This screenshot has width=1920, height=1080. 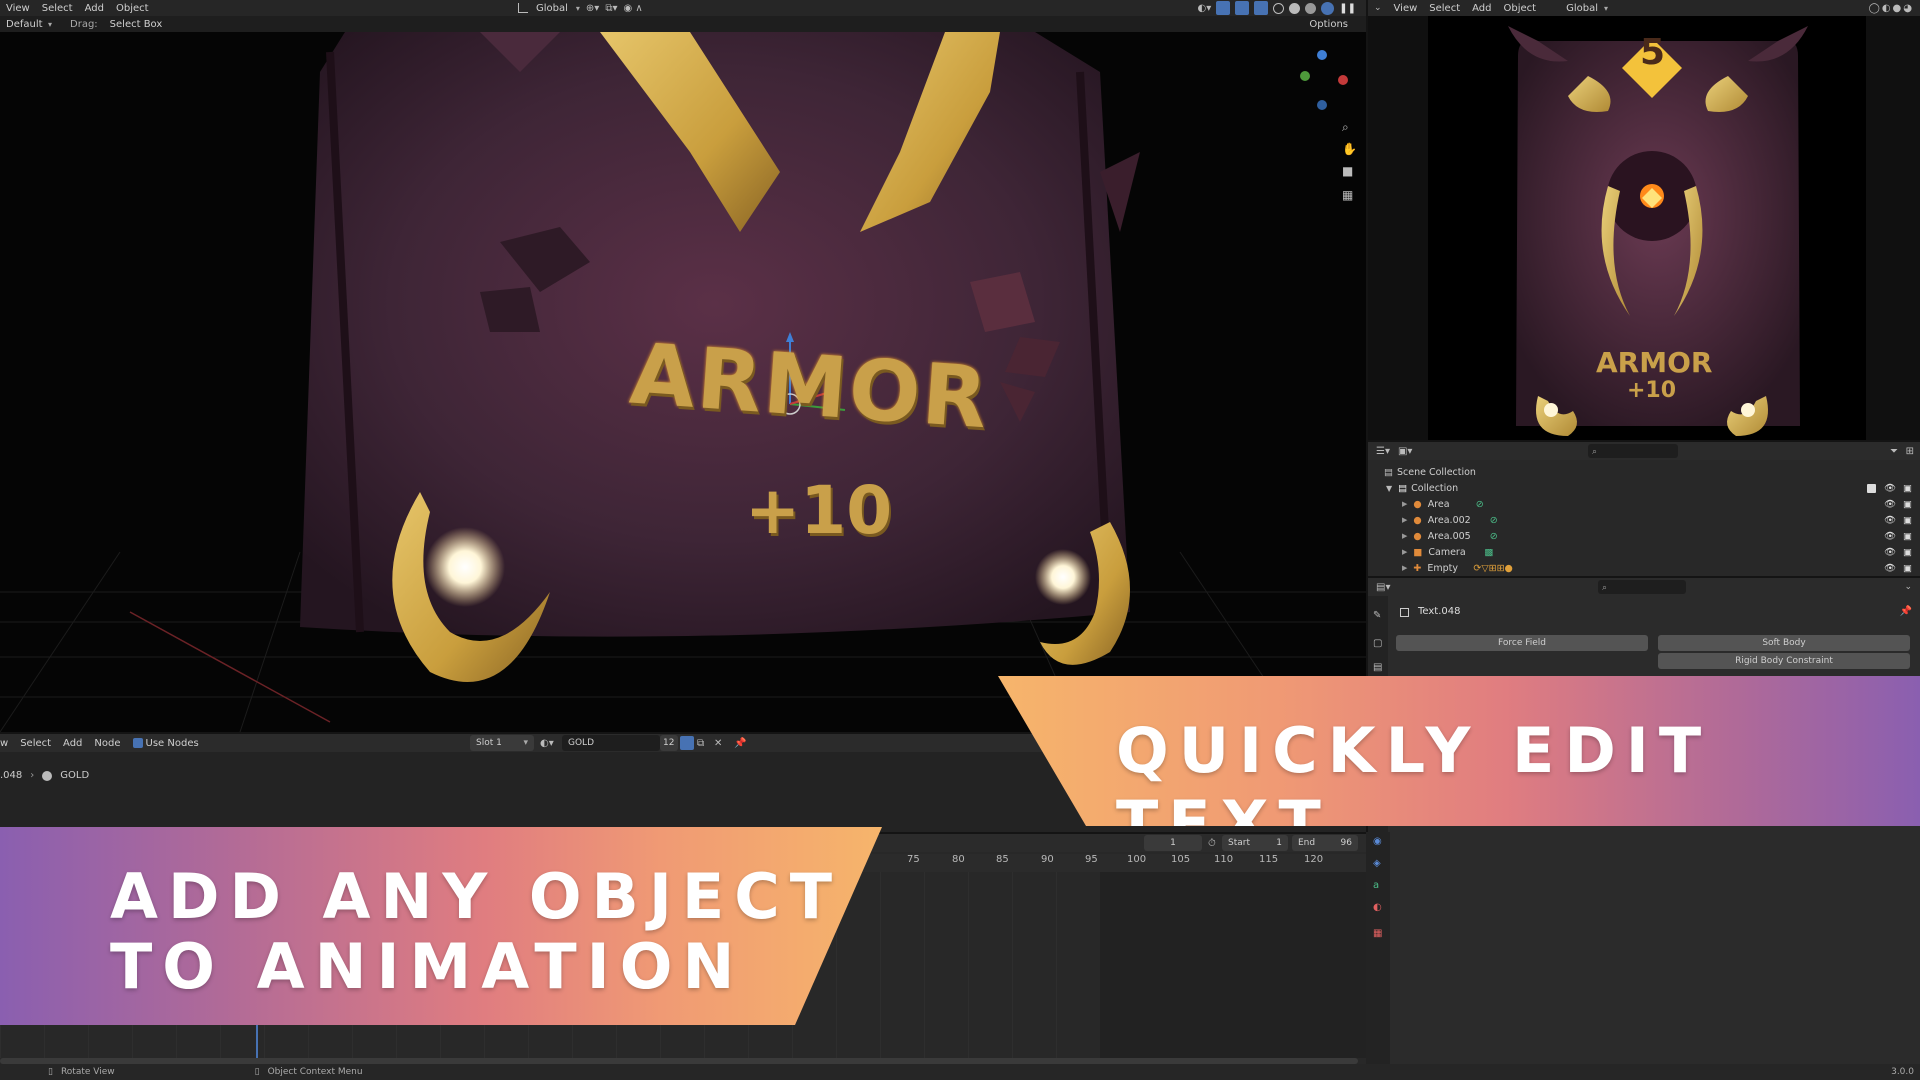 I want to click on preview-orientation-dropdown: Global, so click(x=1582, y=8).